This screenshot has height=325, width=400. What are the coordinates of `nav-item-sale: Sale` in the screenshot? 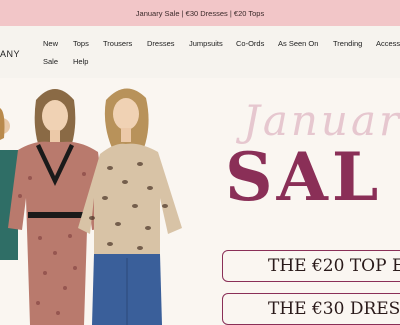 It's located at (50, 61).